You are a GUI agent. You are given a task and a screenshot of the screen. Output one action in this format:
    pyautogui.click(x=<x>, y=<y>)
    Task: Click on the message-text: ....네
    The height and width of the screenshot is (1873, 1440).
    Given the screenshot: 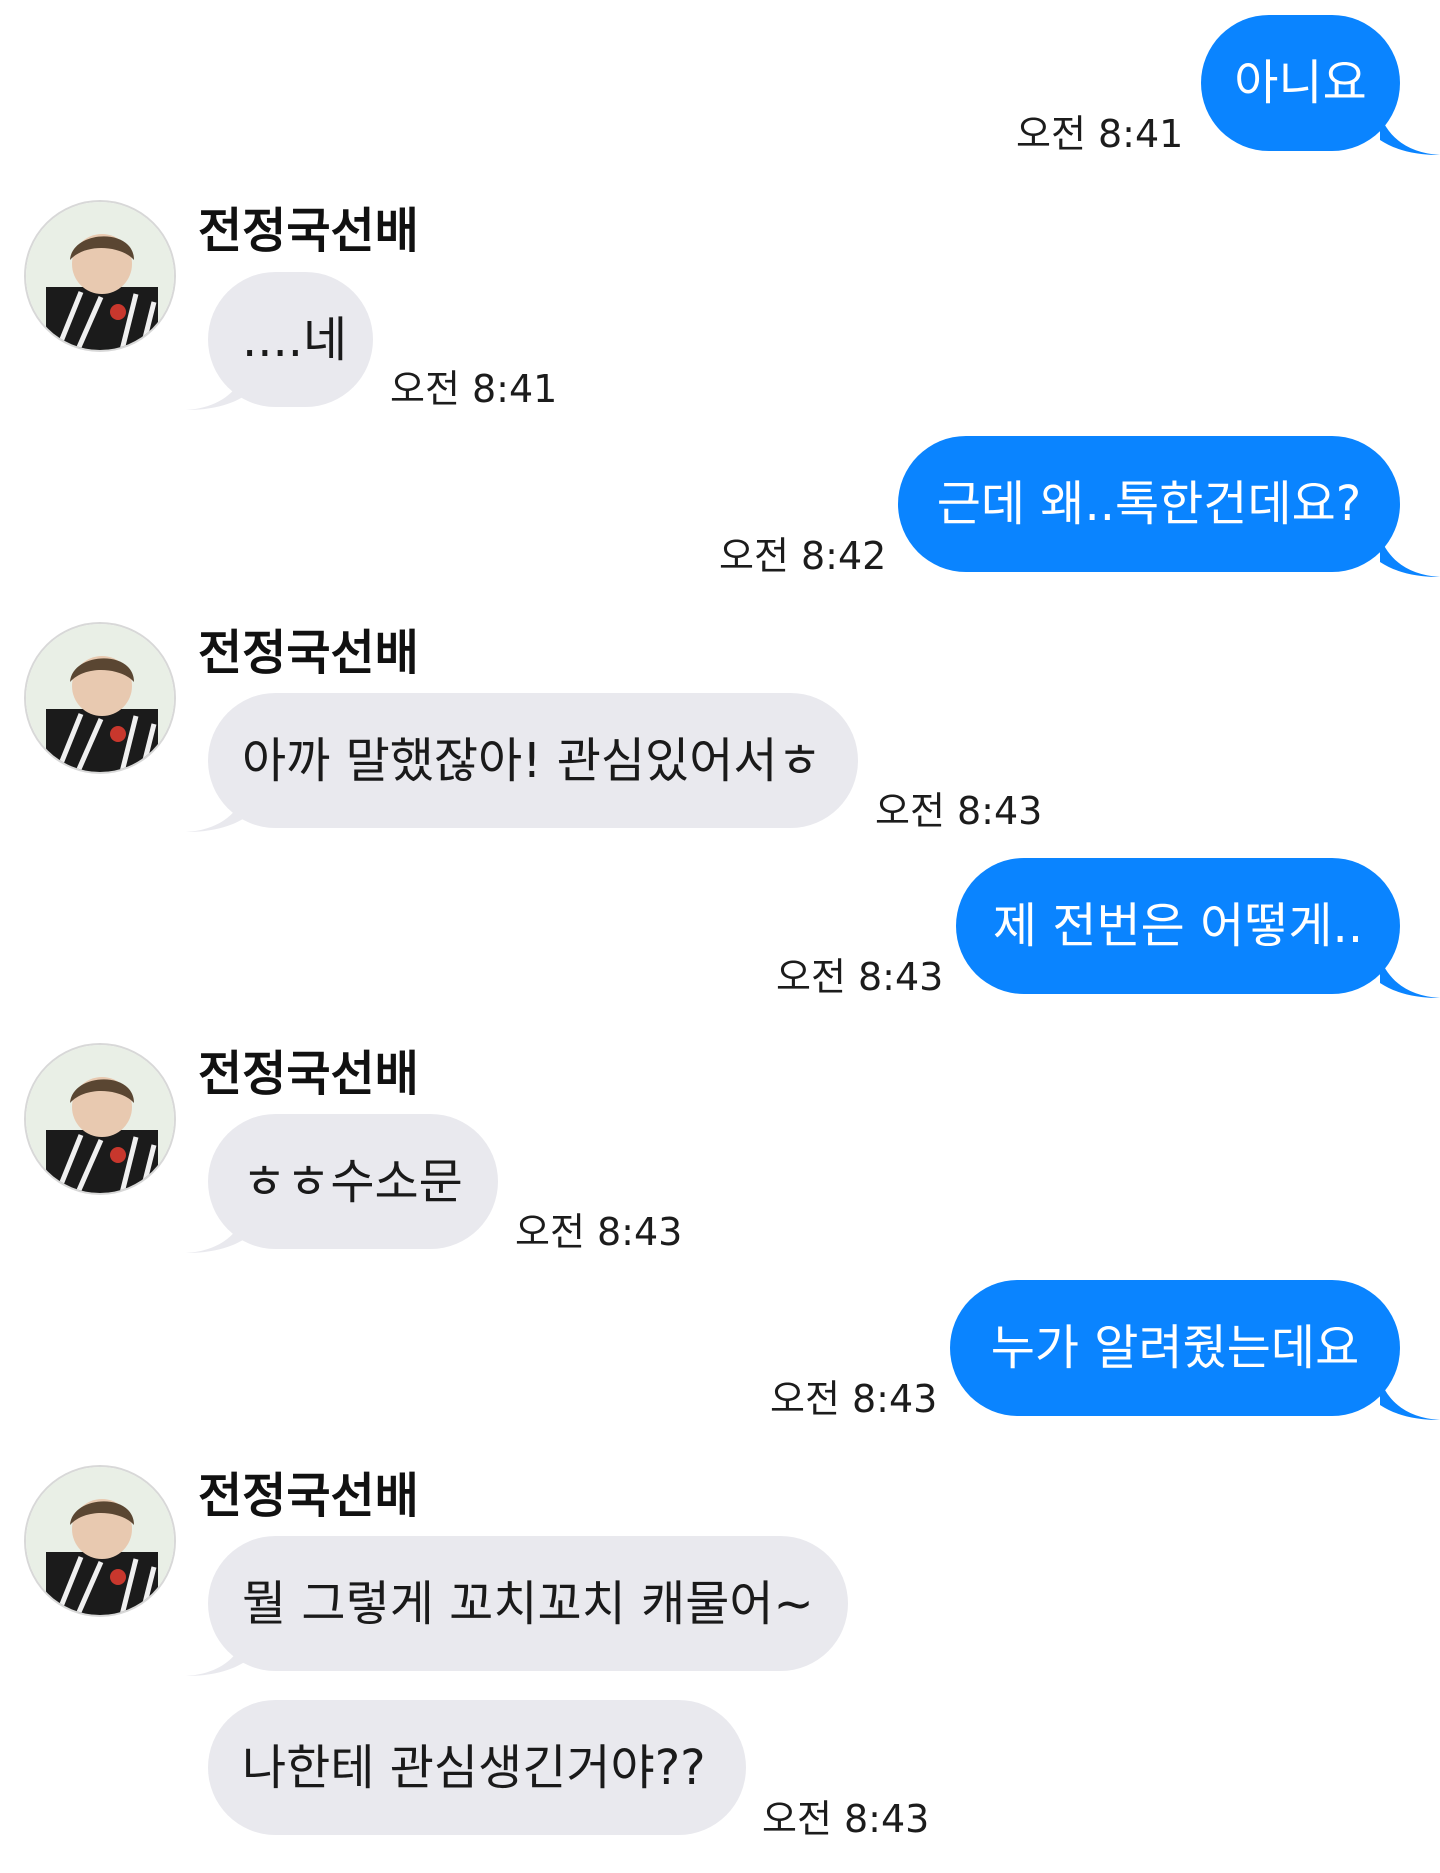 What is the action you would take?
    pyautogui.click(x=295, y=339)
    